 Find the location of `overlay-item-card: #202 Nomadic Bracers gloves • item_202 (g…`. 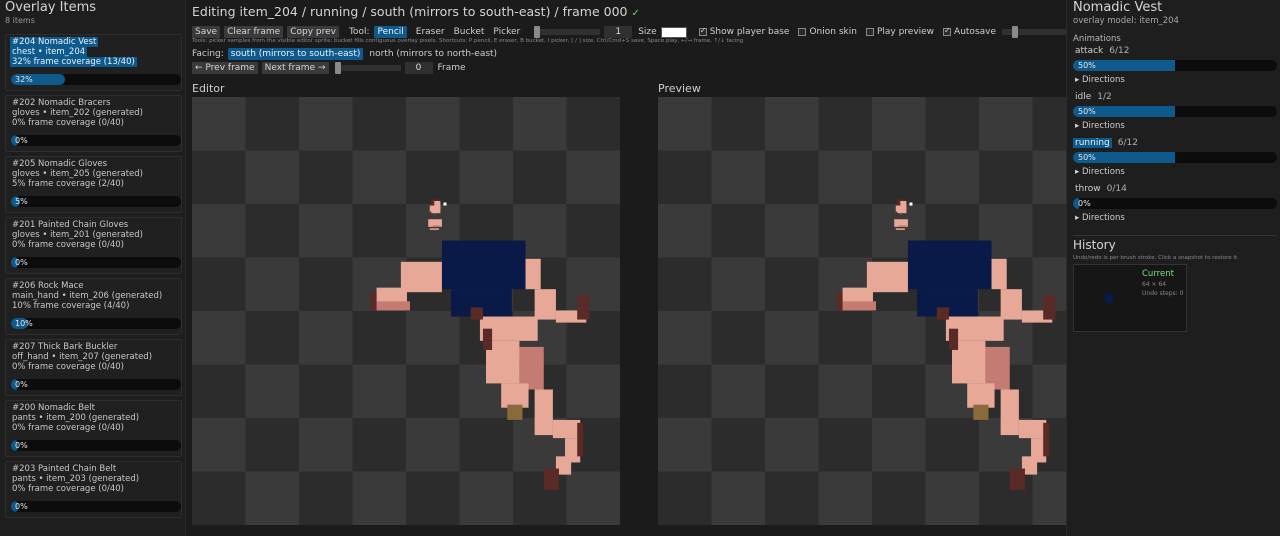

overlay-item-card: #202 Nomadic Bracers gloves • item_202 (g… is located at coordinates (93, 123).